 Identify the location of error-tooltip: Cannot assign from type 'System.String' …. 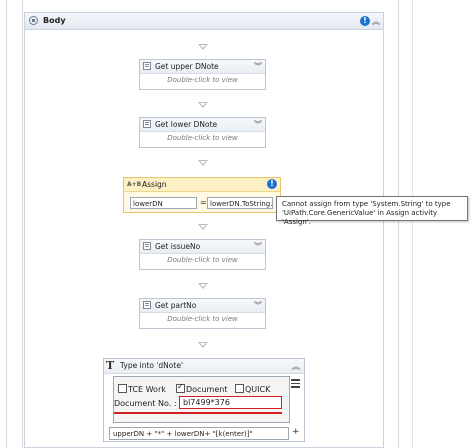
(372, 211).